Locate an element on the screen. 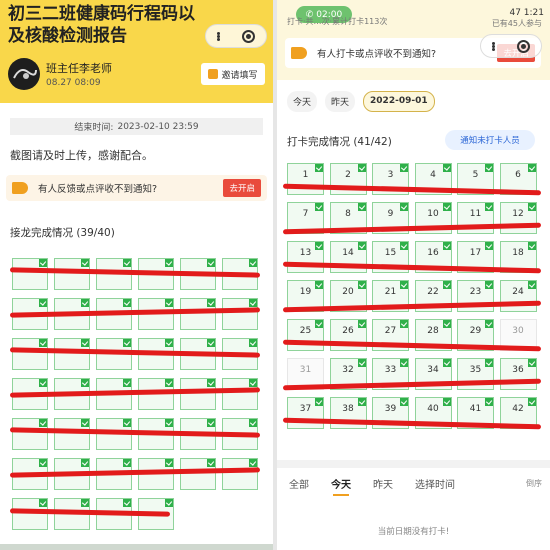 The height and width of the screenshot is (550, 550). notice-text: 有人打卡或点评收不到通知? is located at coordinates (377, 54).